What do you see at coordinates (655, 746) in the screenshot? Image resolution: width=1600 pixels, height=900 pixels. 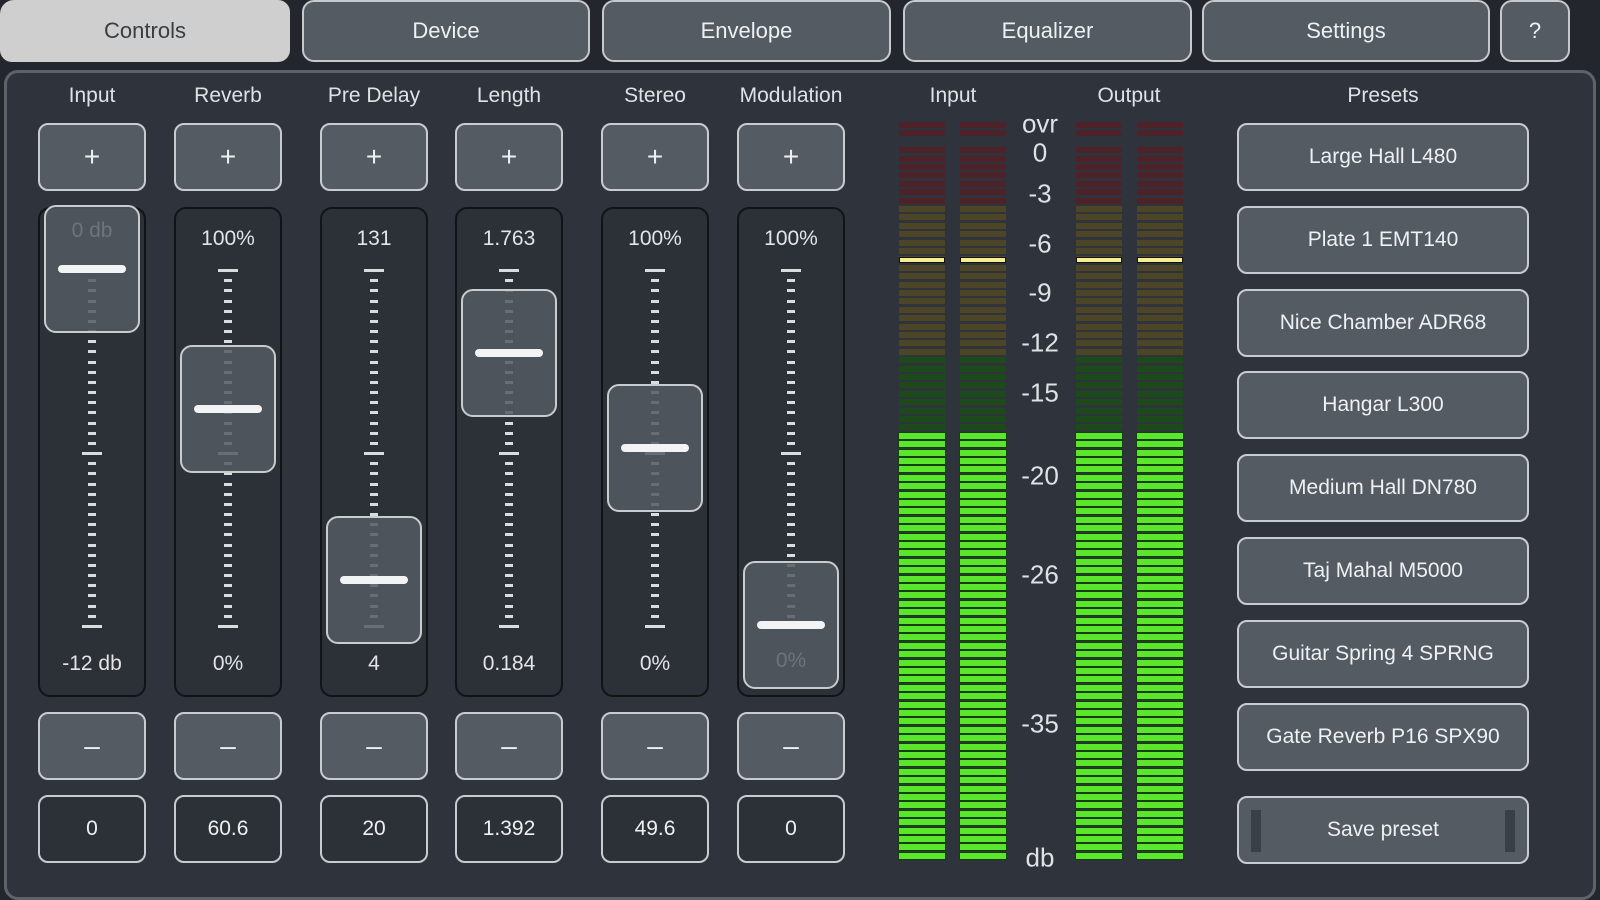 I see `stereo-decrement-button: –` at bounding box center [655, 746].